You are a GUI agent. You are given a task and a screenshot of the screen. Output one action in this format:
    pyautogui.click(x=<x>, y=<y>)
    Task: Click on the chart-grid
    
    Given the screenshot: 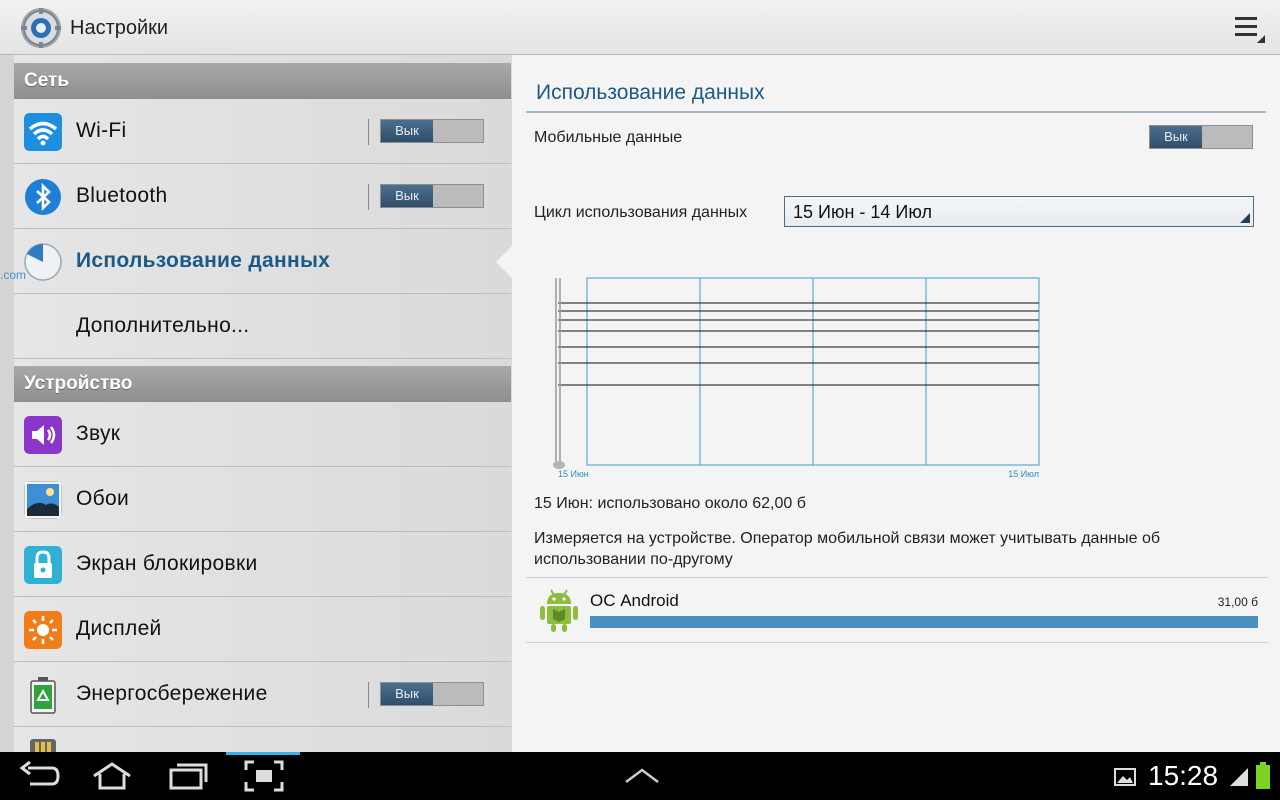 What is the action you would take?
    pyautogui.click(x=813, y=371)
    